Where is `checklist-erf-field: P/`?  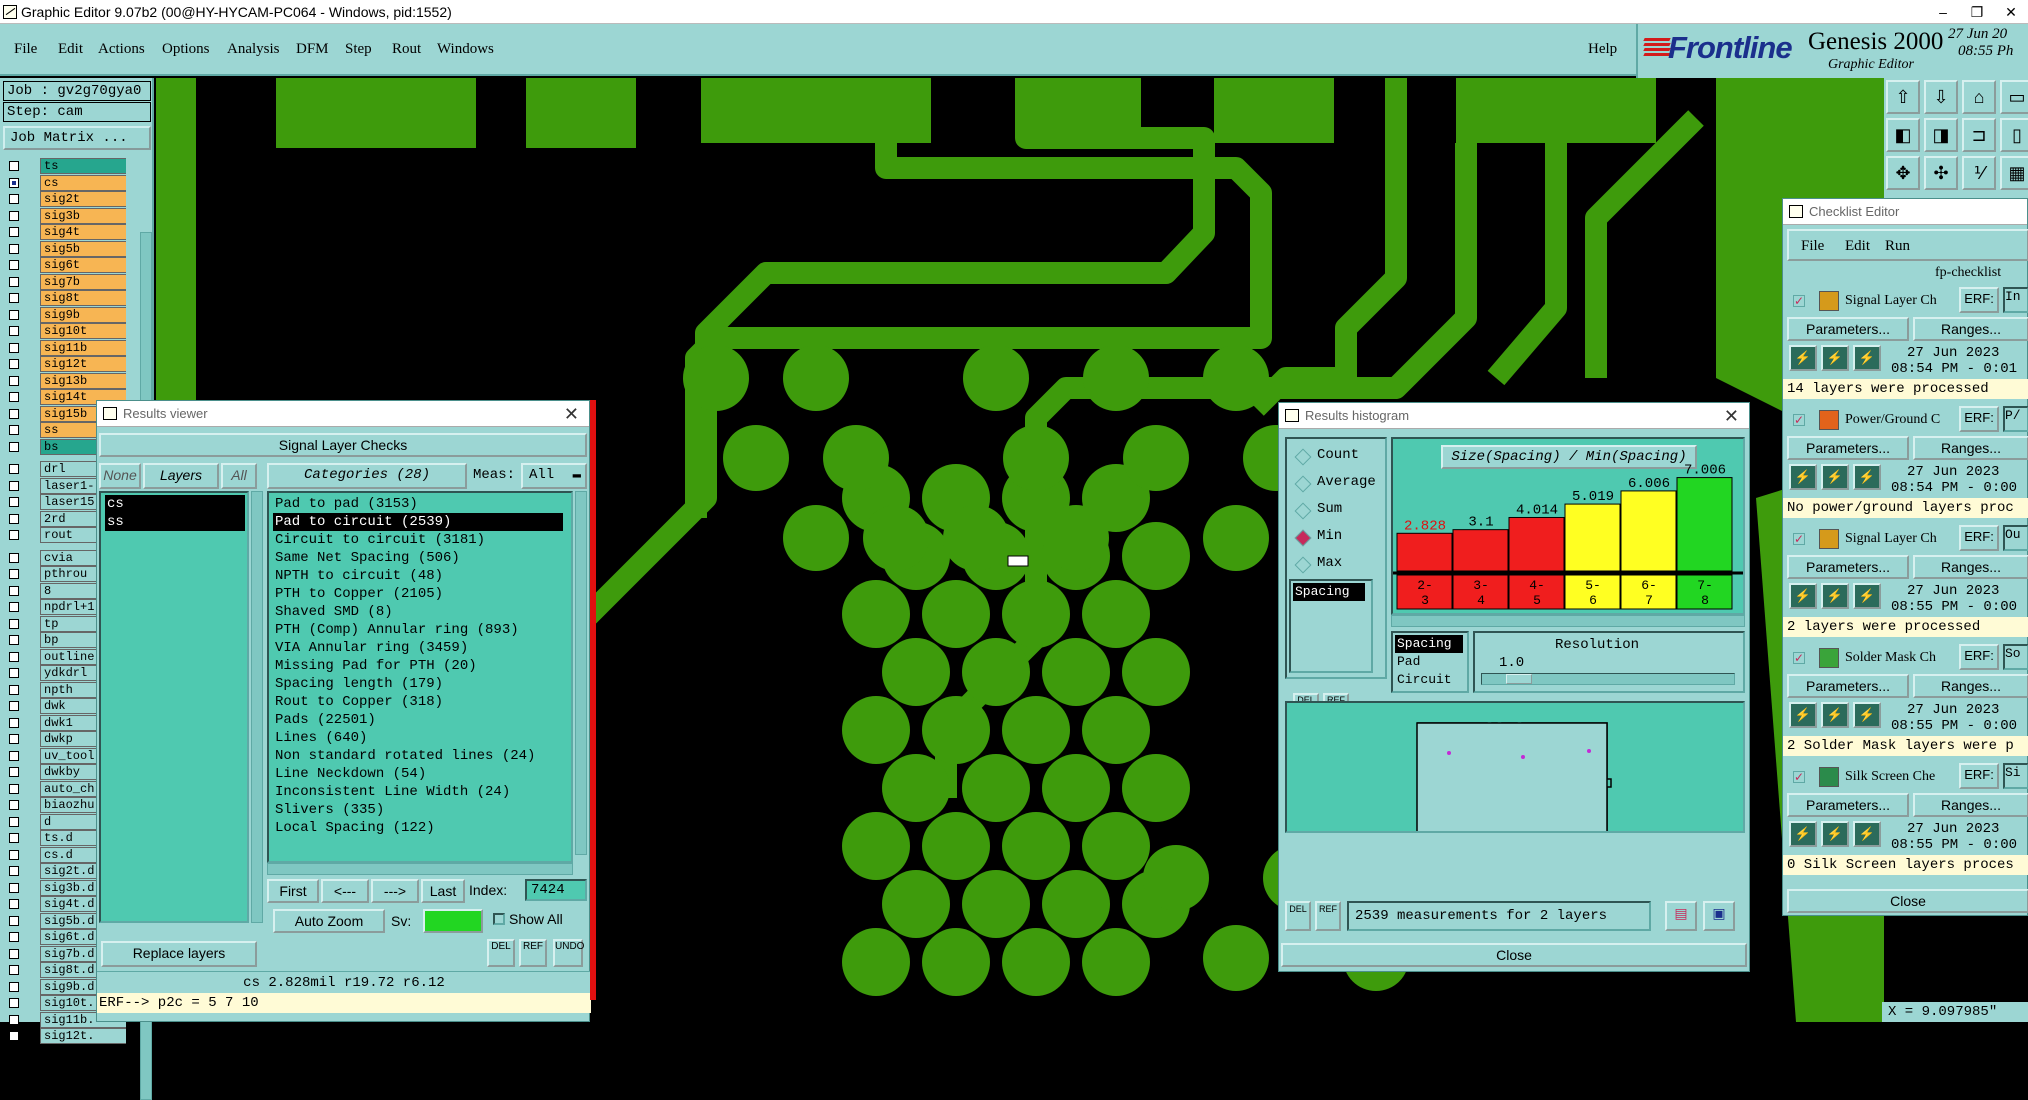 checklist-erf-field: P/ is located at coordinates (2015, 419).